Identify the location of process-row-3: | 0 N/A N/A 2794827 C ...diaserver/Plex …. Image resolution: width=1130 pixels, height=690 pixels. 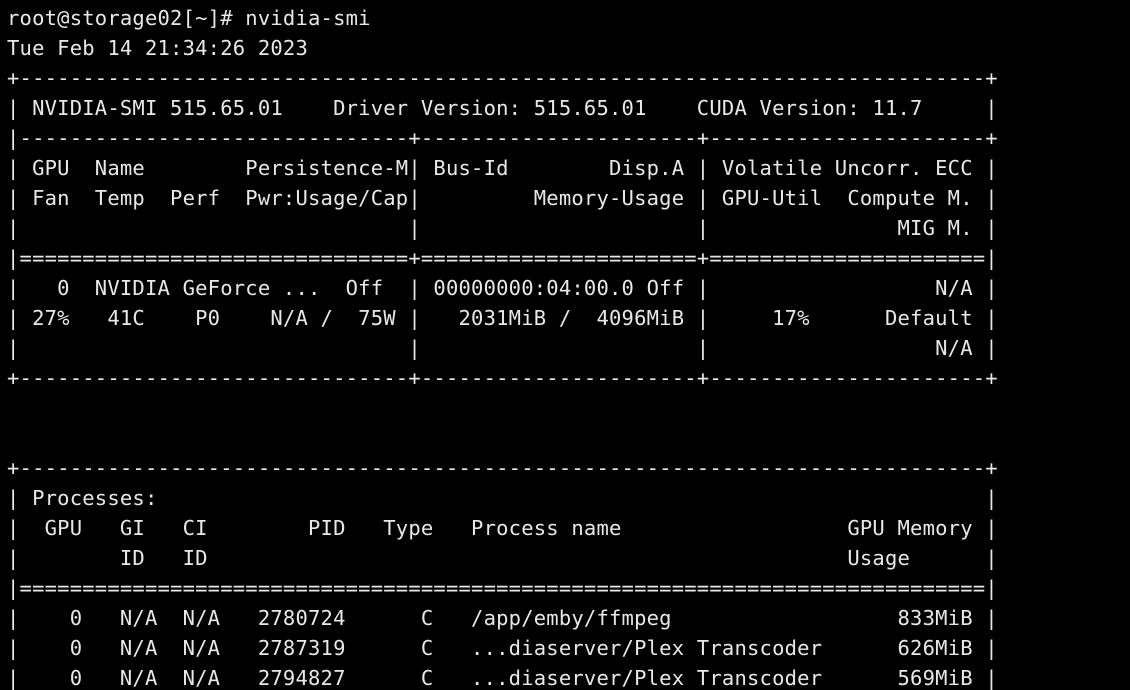
(502, 678).